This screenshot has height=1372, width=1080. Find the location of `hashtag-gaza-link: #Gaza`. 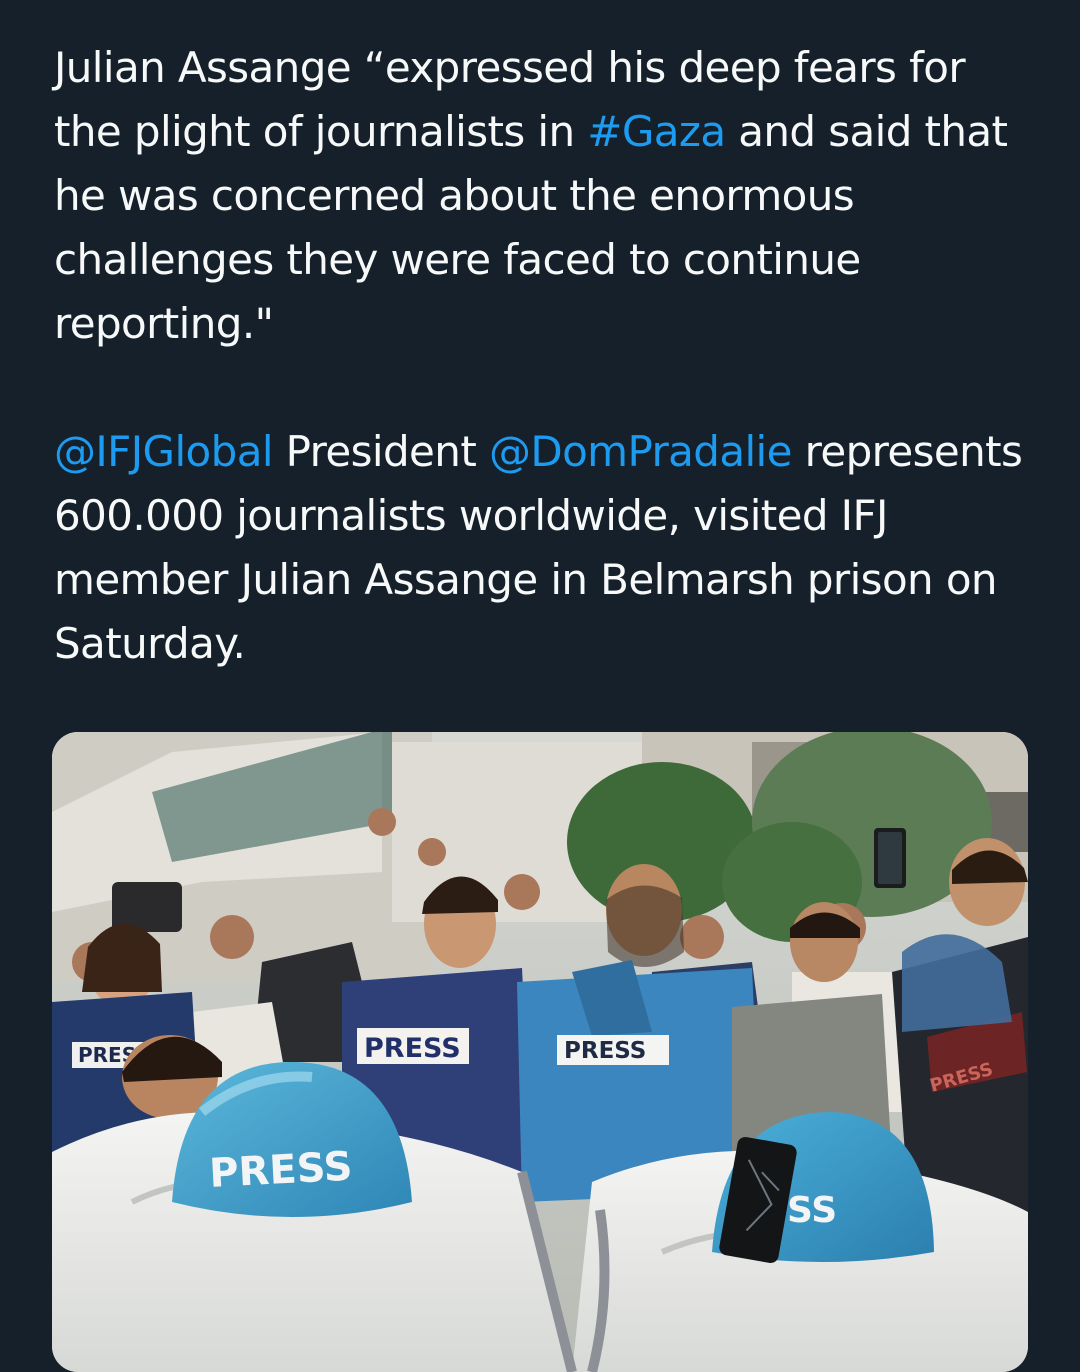

hashtag-gaza-link: #Gaza is located at coordinates (656, 131).